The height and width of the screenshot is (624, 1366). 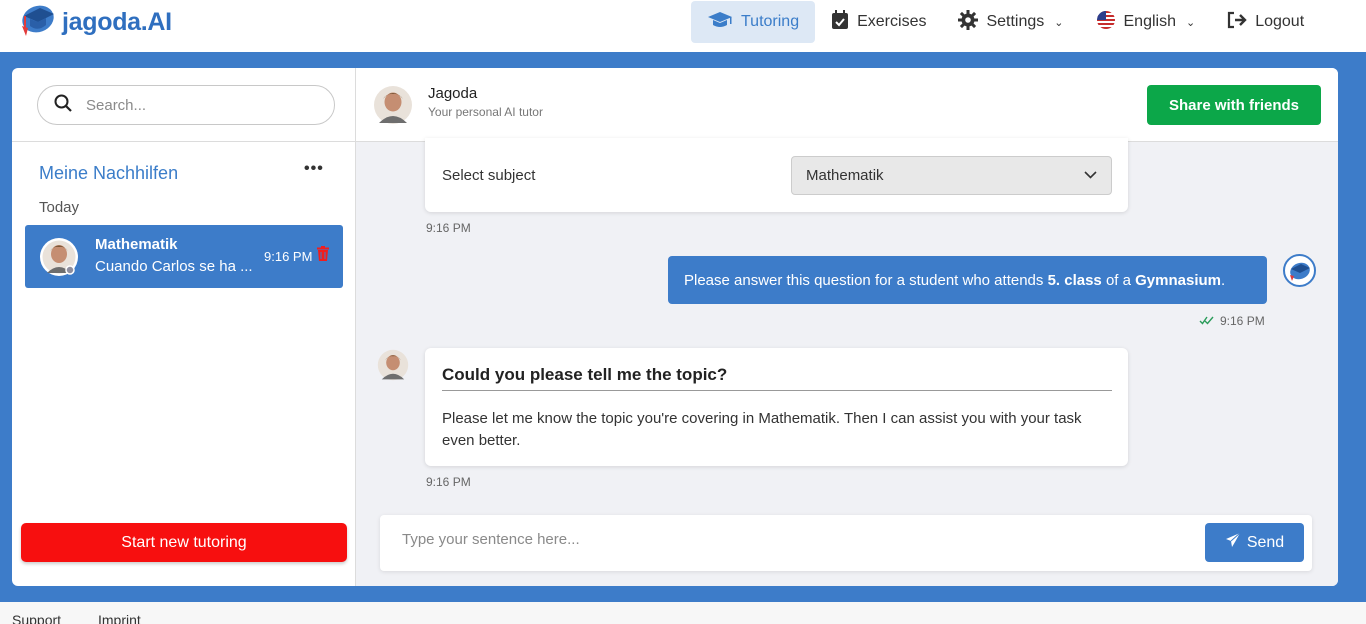 I want to click on logout-icon, so click(x=1237, y=22).